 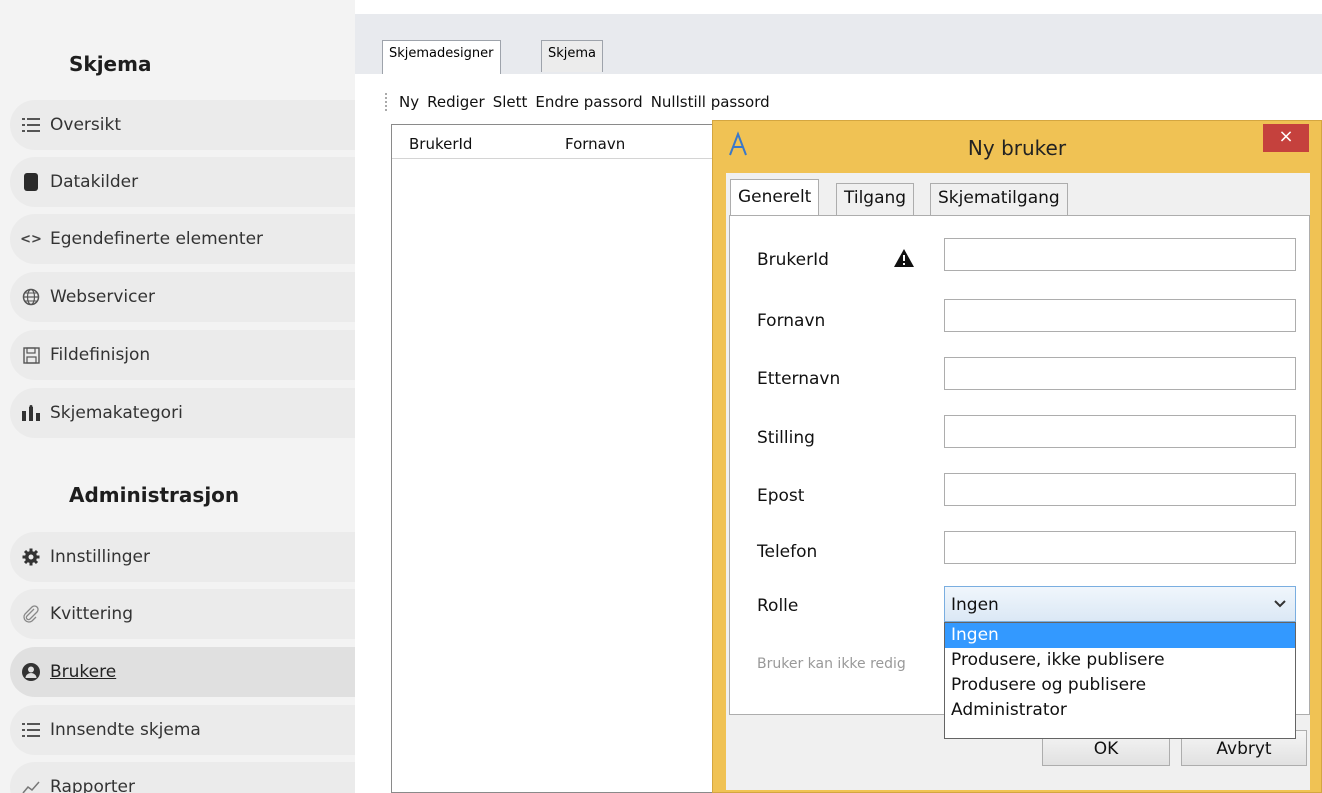 What do you see at coordinates (786, 438) in the screenshot?
I see `stilling-label: Stilling` at bounding box center [786, 438].